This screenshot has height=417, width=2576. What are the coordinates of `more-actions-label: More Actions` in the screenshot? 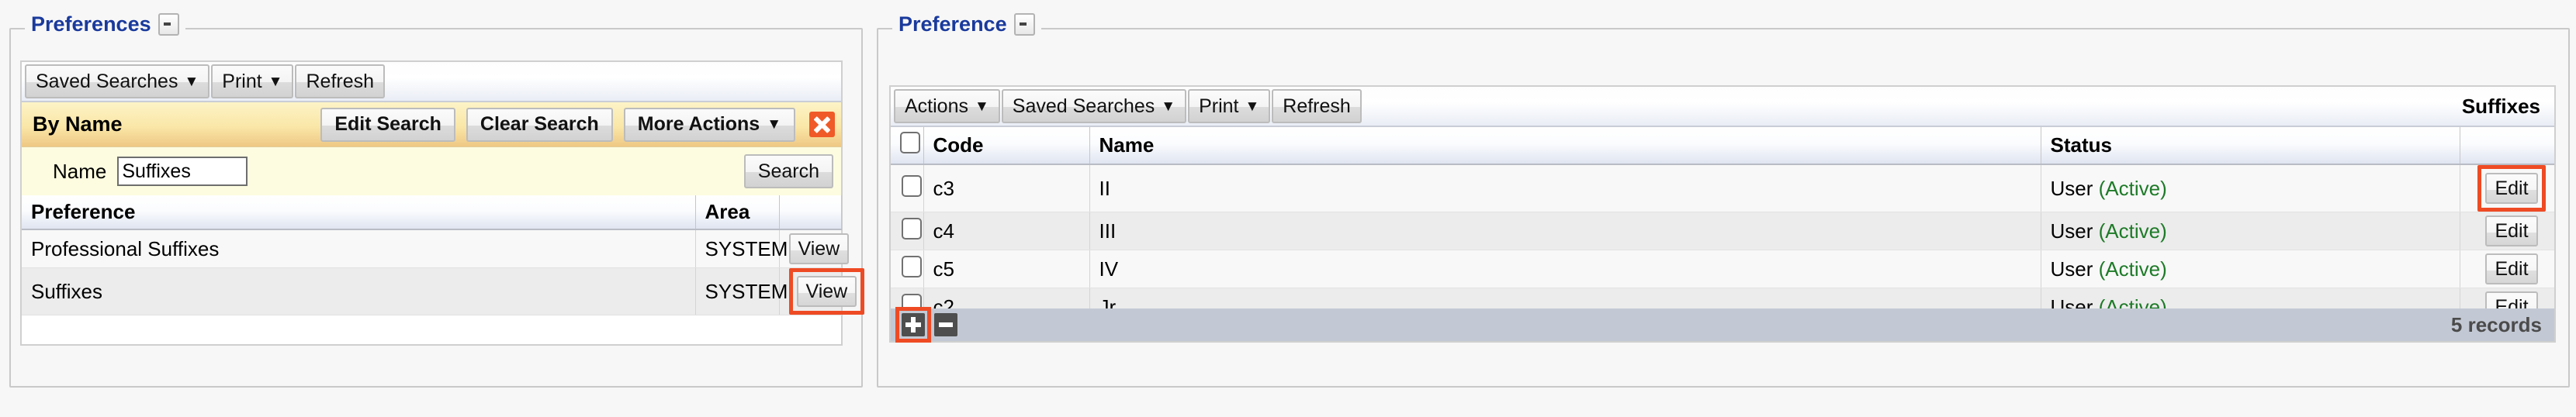 It's located at (698, 124).